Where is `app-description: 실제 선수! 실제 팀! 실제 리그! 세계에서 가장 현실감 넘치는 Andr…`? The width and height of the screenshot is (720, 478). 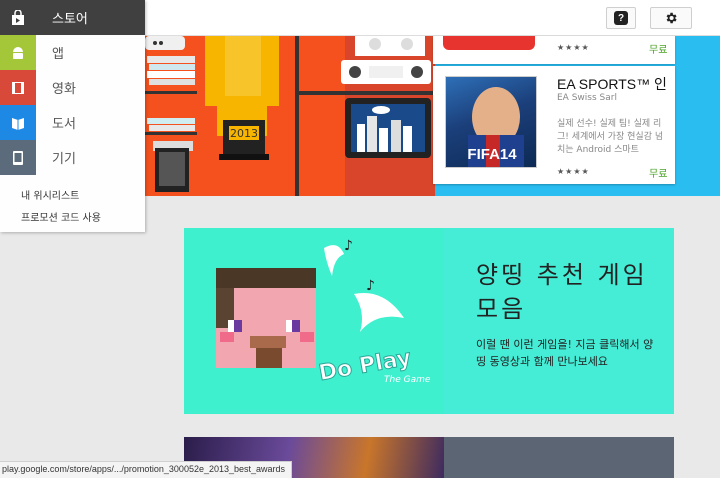 app-description: 실제 선수! 실제 팀! 실제 리그! 세계에서 가장 현실감 넘치는 Andr… is located at coordinates (610, 137).